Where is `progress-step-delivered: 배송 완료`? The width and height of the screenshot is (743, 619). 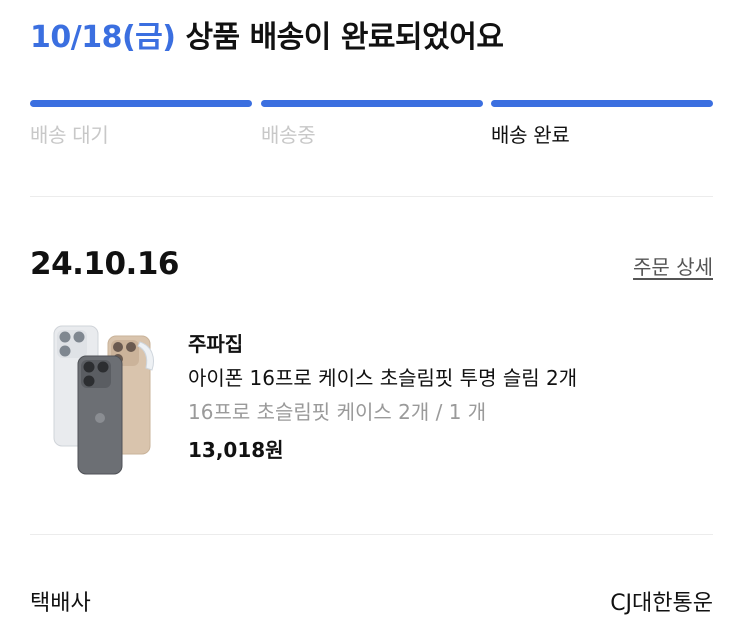
progress-step-delivered: 배송 완료 is located at coordinates (602, 124).